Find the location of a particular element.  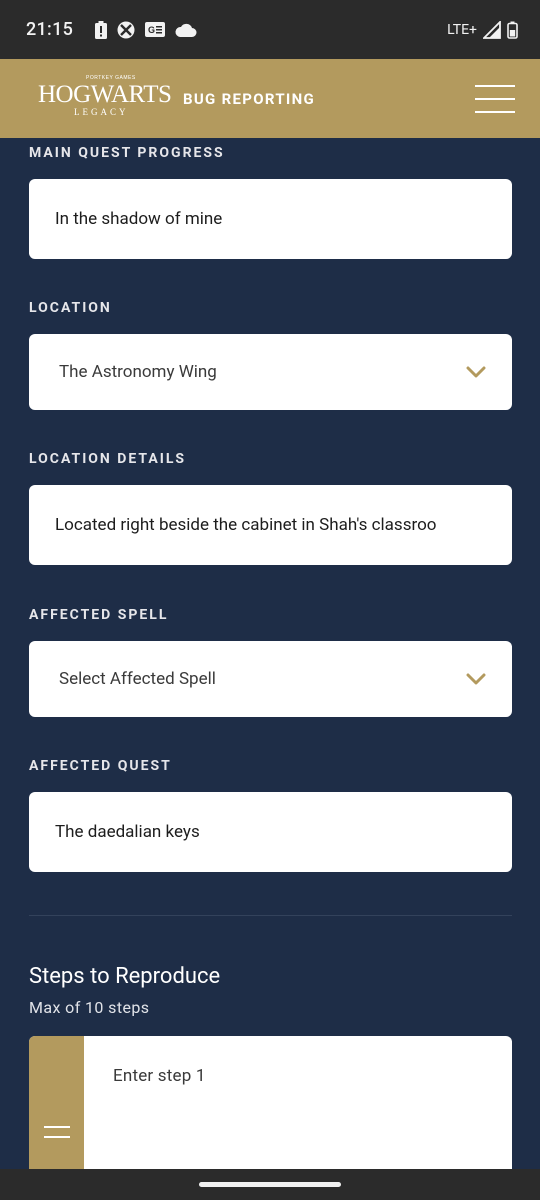

affected-spell-select: Select Affected Spell is located at coordinates (270, 679).